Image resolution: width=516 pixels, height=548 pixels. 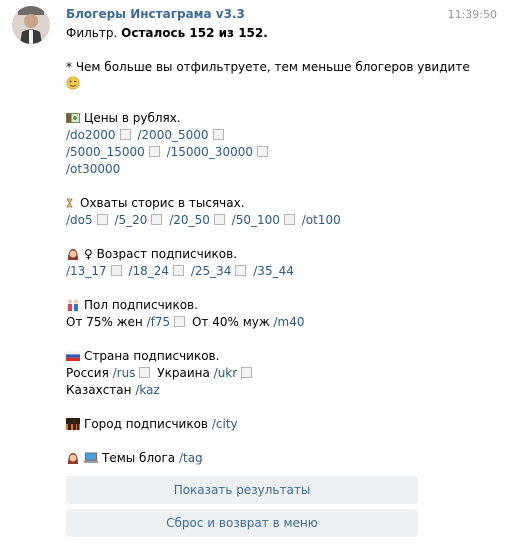 What do you see at coordinates (92, 33) in the screenshot?
I see `filter-prefix: Фильтр.` at bounding box center [92, 33].